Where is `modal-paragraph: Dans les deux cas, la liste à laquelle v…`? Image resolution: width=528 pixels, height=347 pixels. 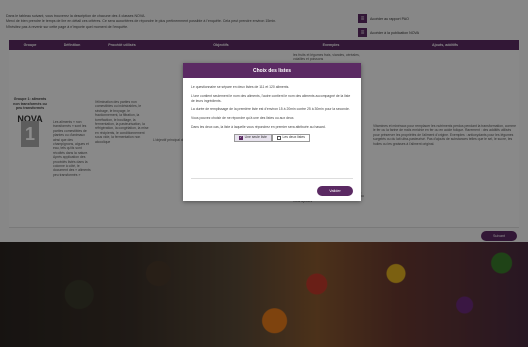
modal-paragraph: Dans les deux cas, la liste à laquelle v… is located at coordinates (258, 126).